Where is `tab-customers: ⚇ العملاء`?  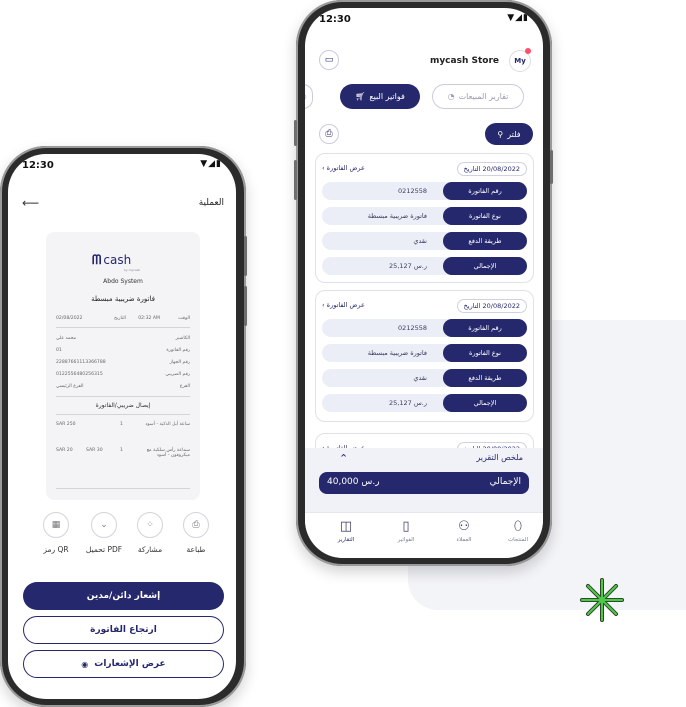
tab-customers: ⚇ العملاء is located at coordinates (464, 531).